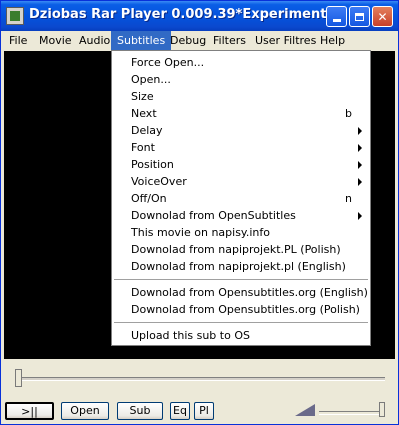 This screenshot has height=425, width=399. Describe the element at coordinates (332, 40) in the screenshot. I see `menu-help: Help` at that location.